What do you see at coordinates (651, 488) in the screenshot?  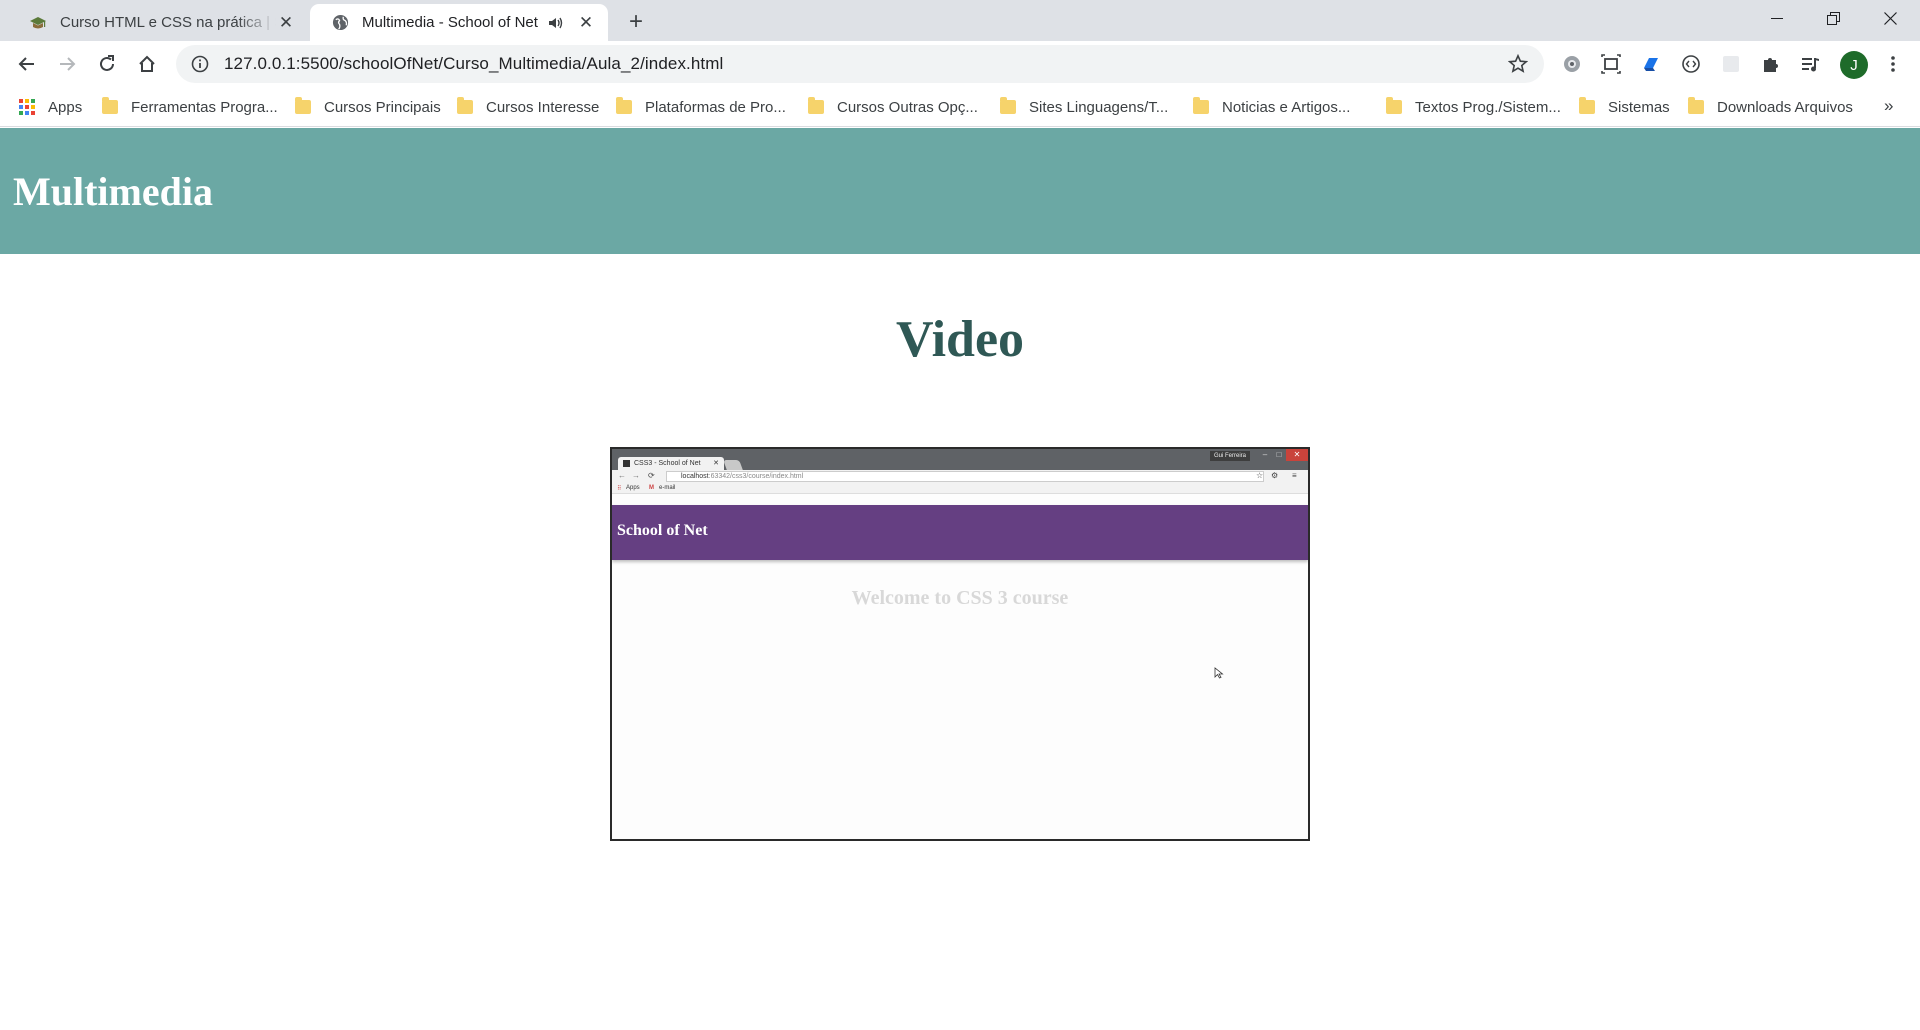 I see `gmail-icon: M` at bounding box center [651, 488].